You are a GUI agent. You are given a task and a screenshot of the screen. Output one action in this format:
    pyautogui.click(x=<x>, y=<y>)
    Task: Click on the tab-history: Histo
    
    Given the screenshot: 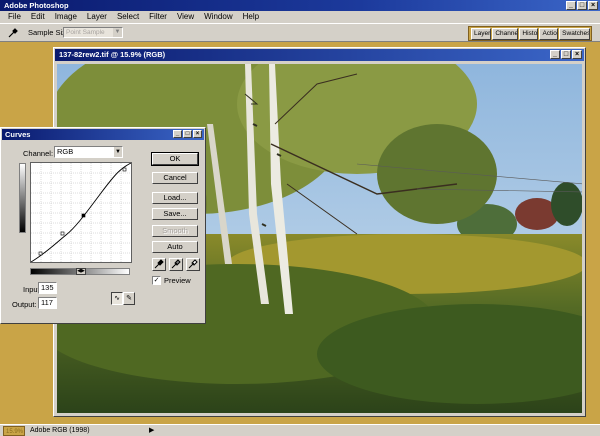 What is the action you would take?
    pyautogui.click(x=529, y=34)
    